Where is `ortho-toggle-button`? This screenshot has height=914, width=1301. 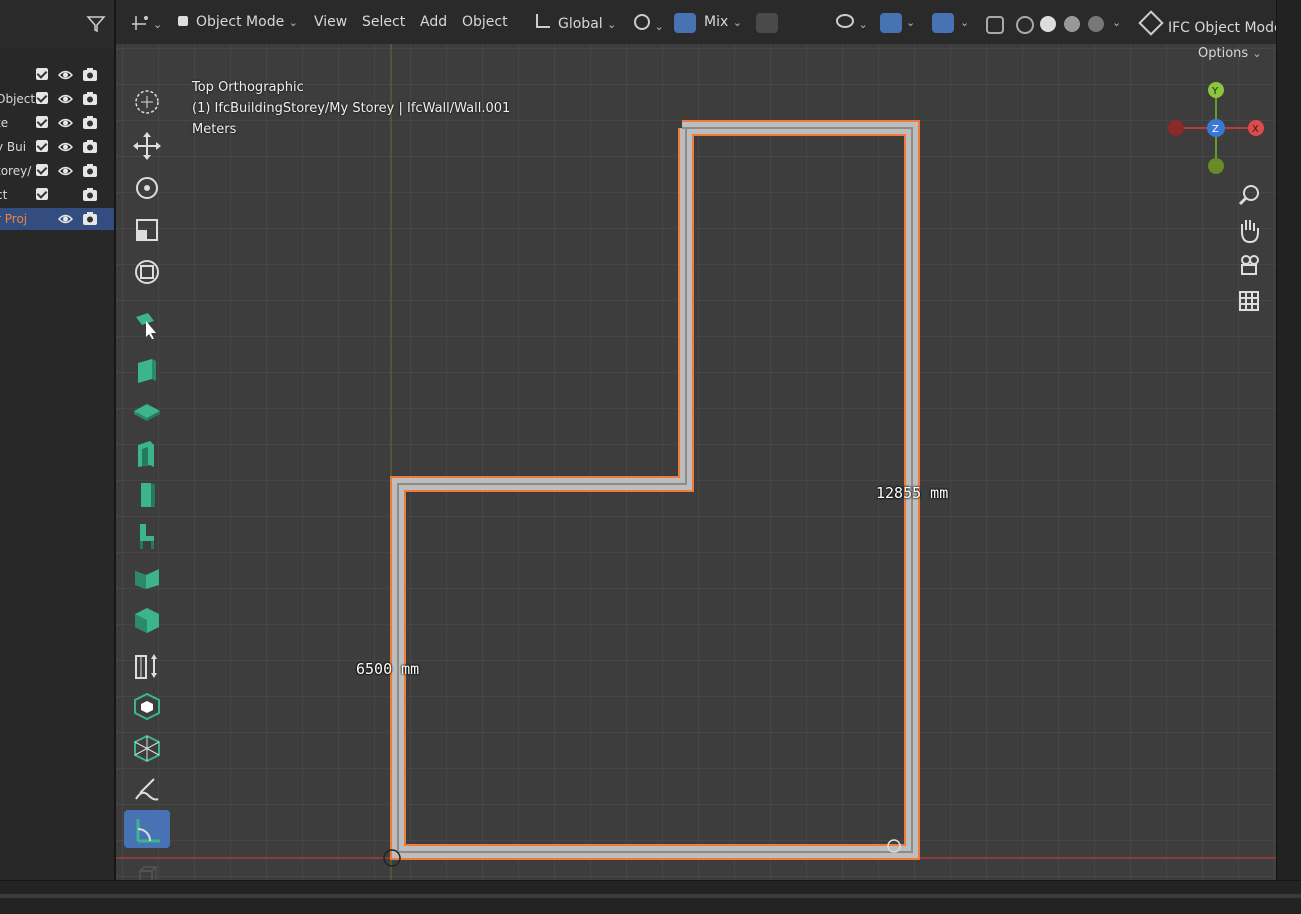
ortho-toggle-button is located at coordinates (1250, 302).